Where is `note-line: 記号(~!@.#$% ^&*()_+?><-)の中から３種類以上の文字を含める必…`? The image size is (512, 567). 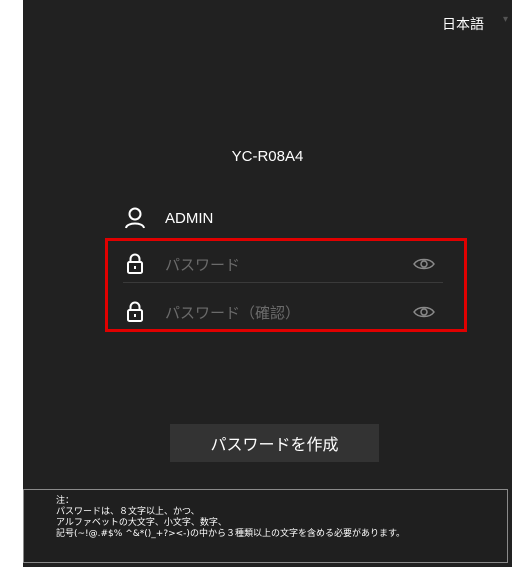 note-line: 記号(~!@.#$% ^&*()_+?><-)の中から３種類以上の文字を含める必… is located at coordinates (231, 534).